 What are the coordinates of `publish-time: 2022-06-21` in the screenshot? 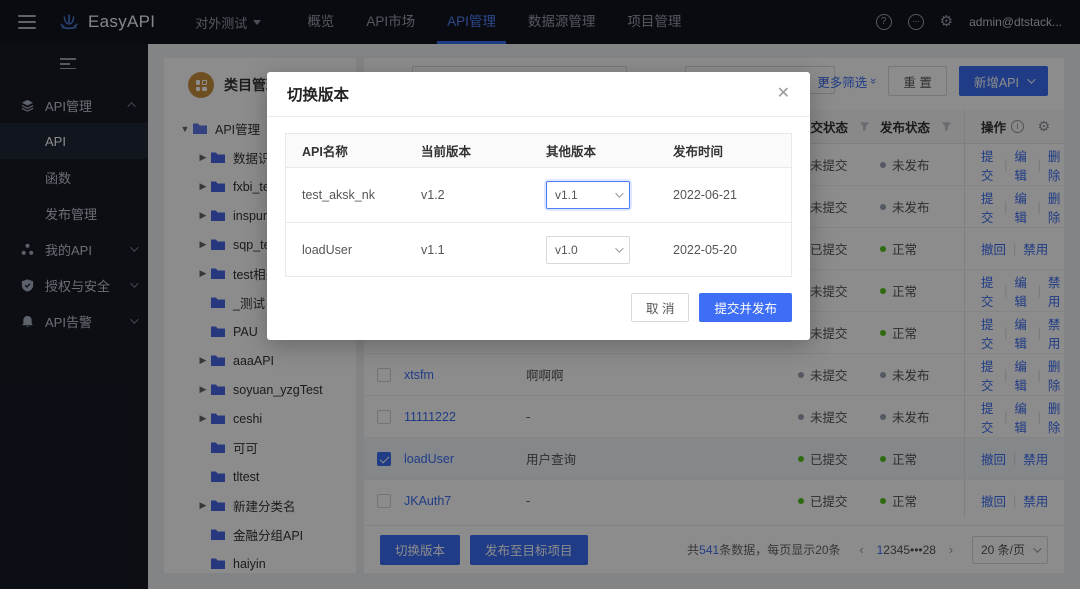 It's located at (705, 195).